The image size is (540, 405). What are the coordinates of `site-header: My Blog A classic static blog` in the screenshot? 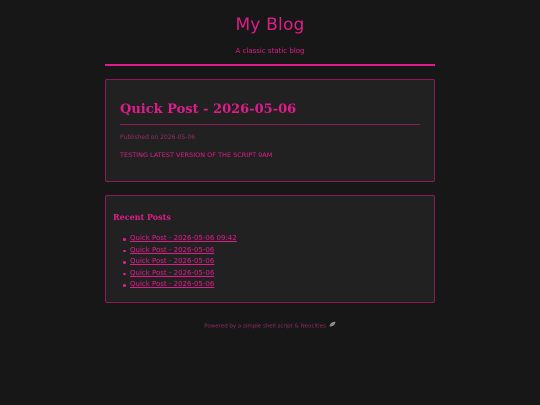 It's located at (270, 38).